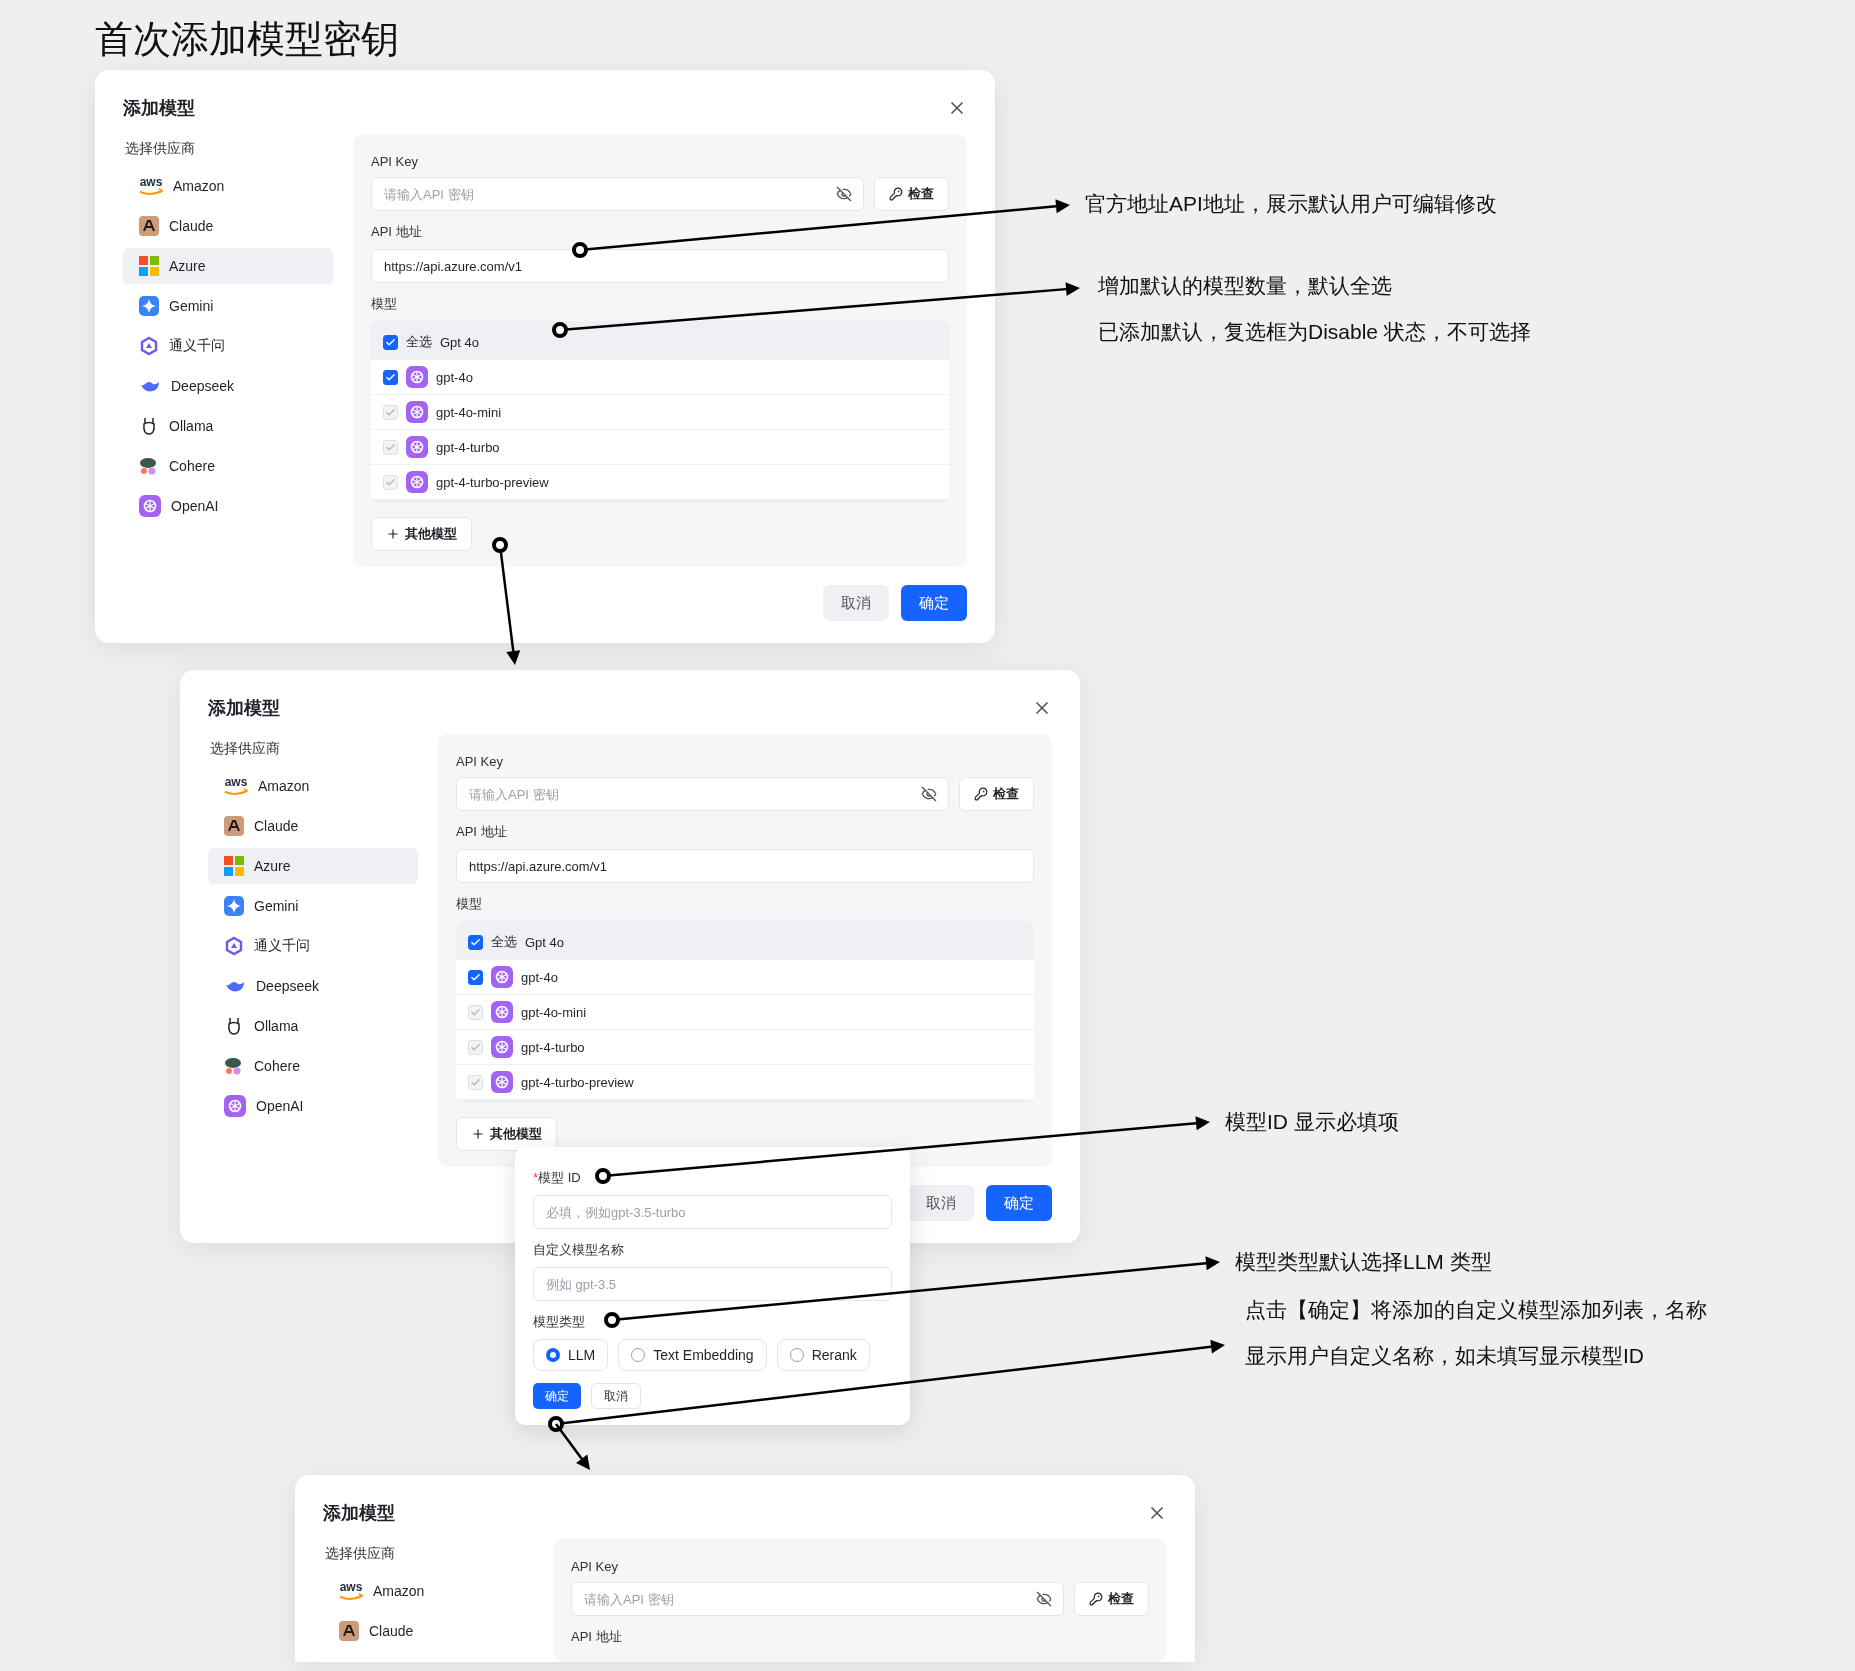 The image size is (1855, 1671). I want to click on aws-logo-icon, so click(351, 1596).